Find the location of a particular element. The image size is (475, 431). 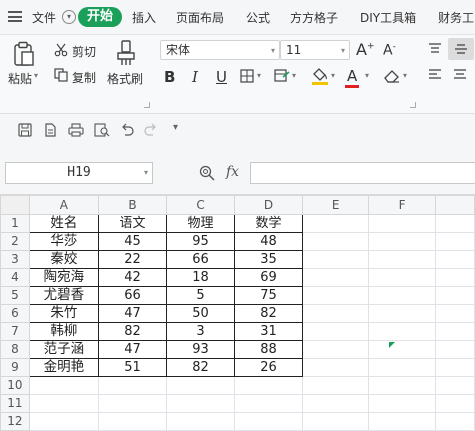

table-cell: 18 is located at coordinates (201, 277).